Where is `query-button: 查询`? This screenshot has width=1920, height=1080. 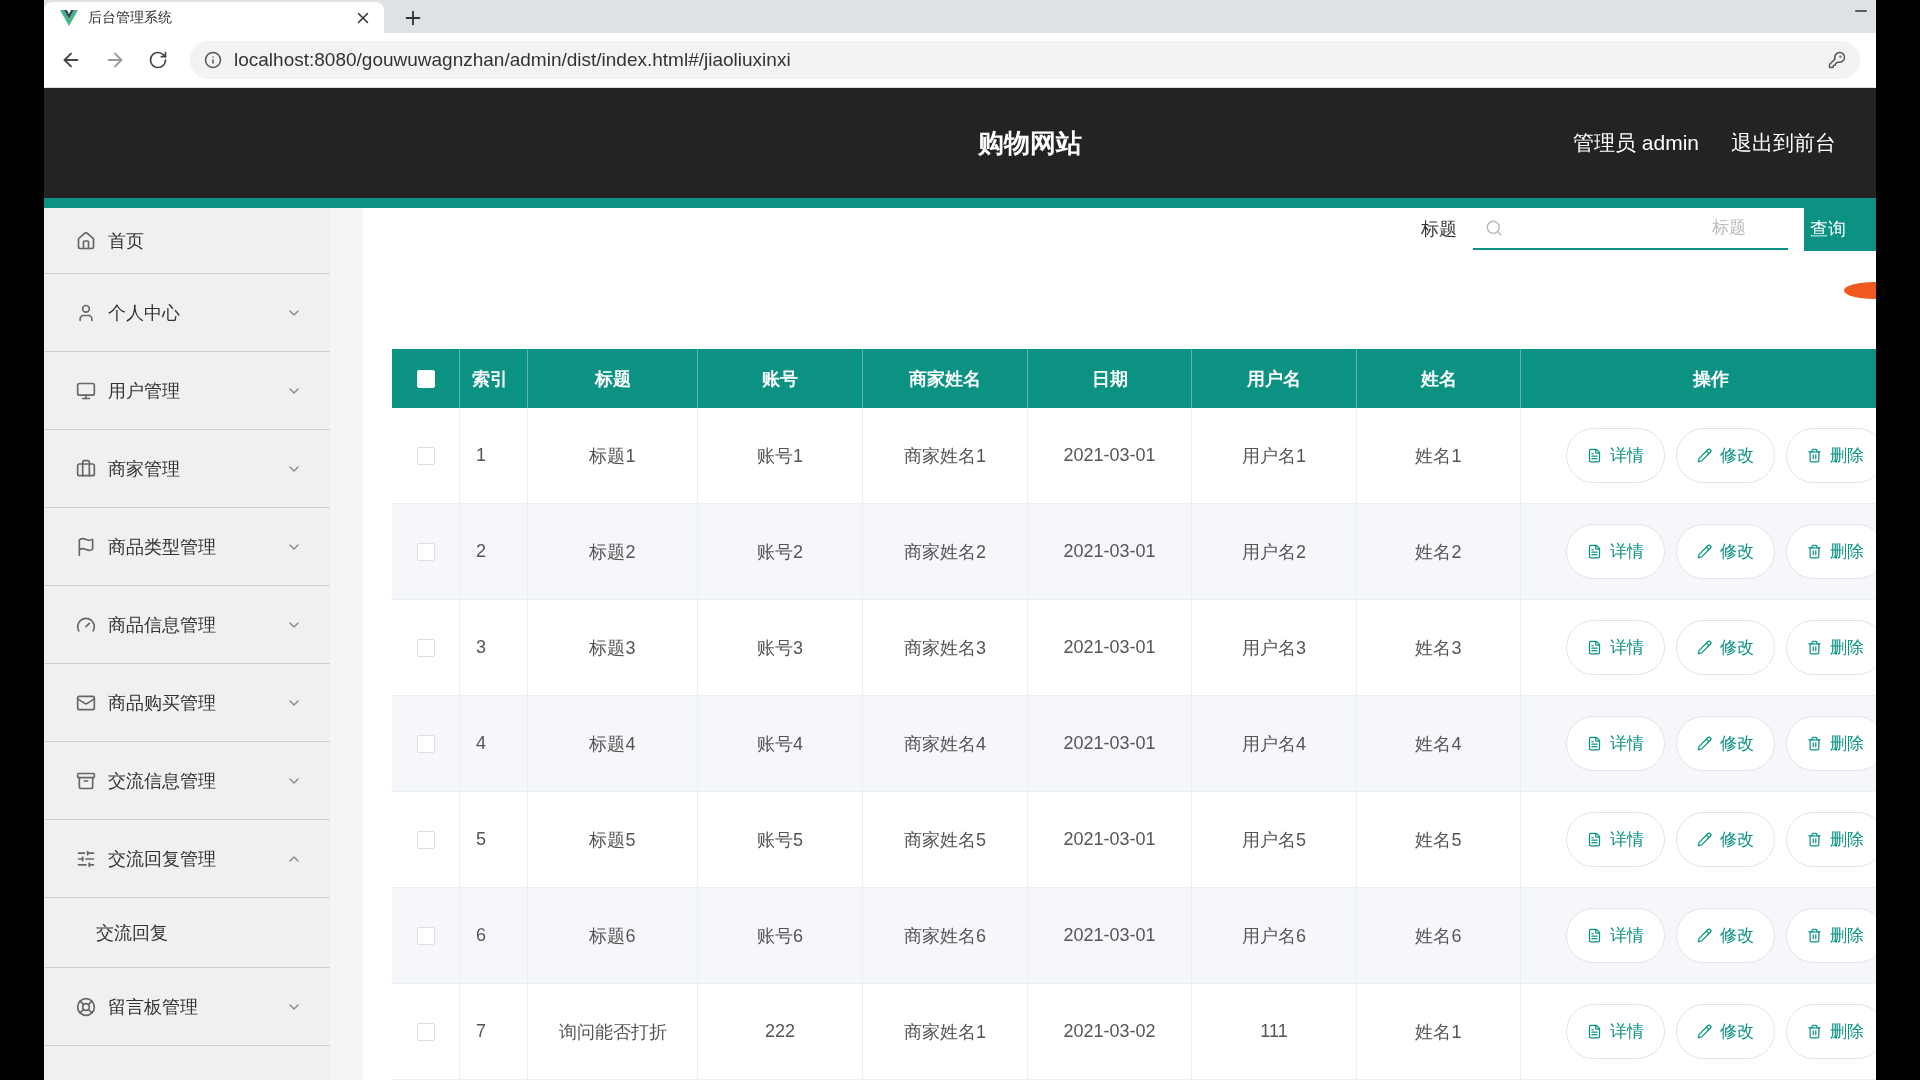
query-button: 查询 is located at coordinates (1840, 229).